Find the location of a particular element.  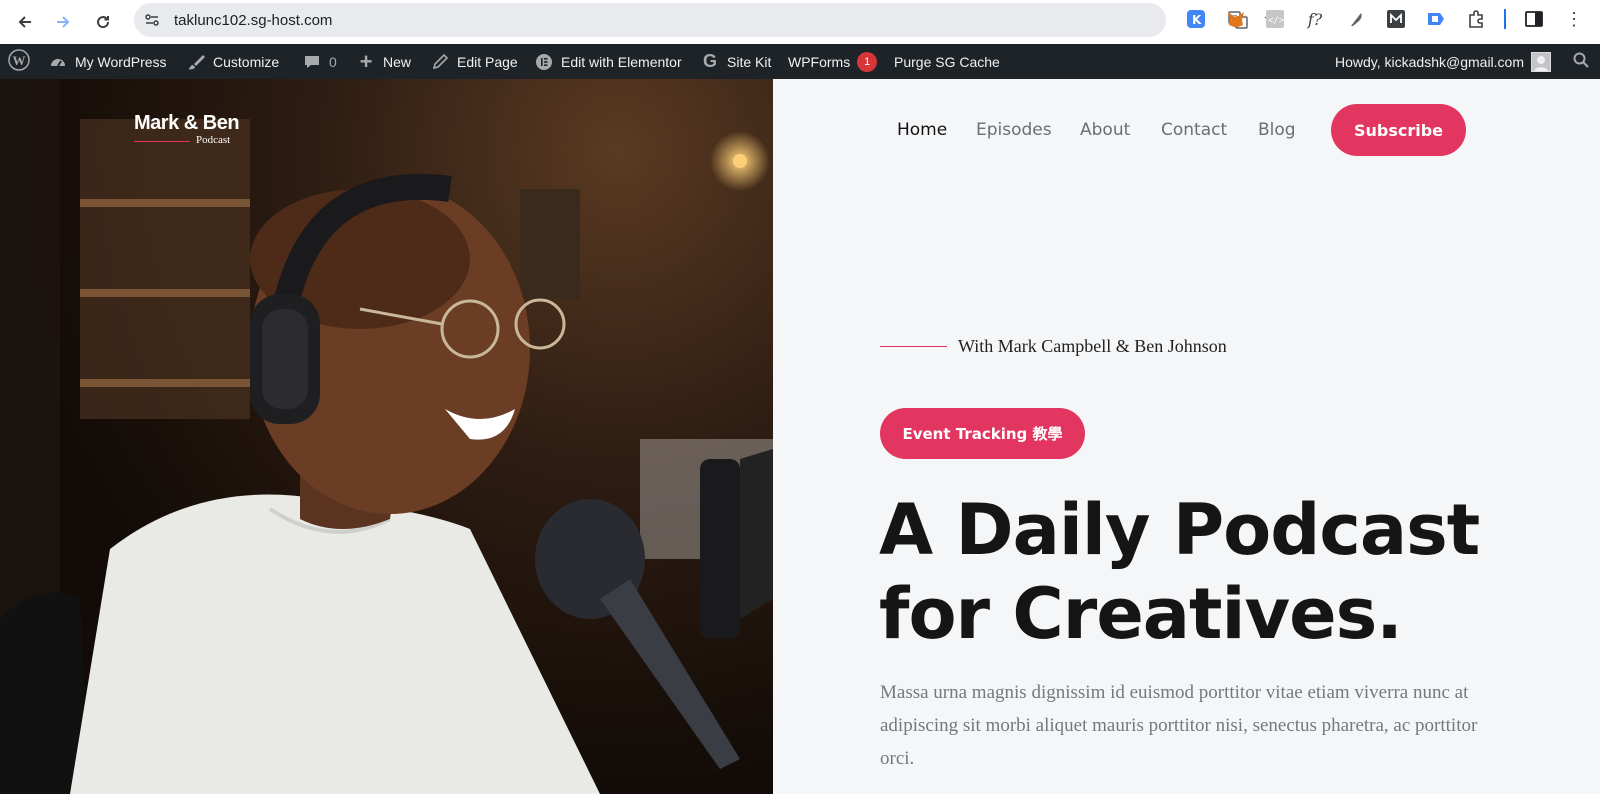

site-info-icon is located at coordinates (152, 20).